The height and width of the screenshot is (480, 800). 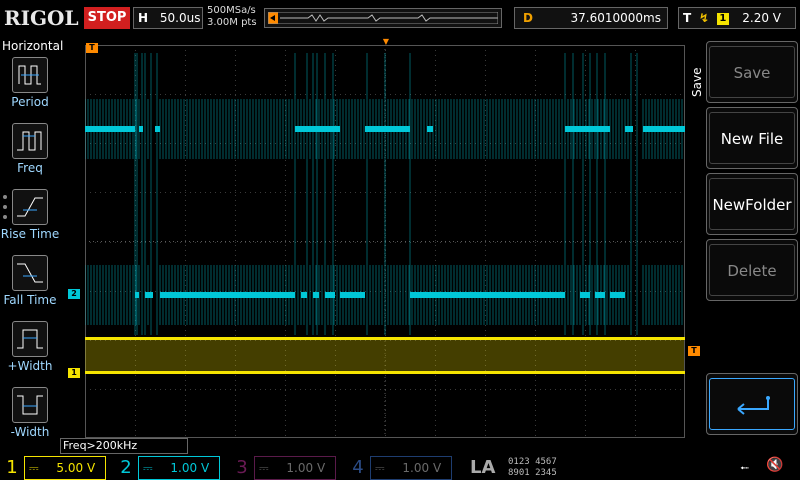 What do you see at coordinates (143, 18) in the screenshot?
I see `horizontal-label: H` at bounding box center [143, 18].